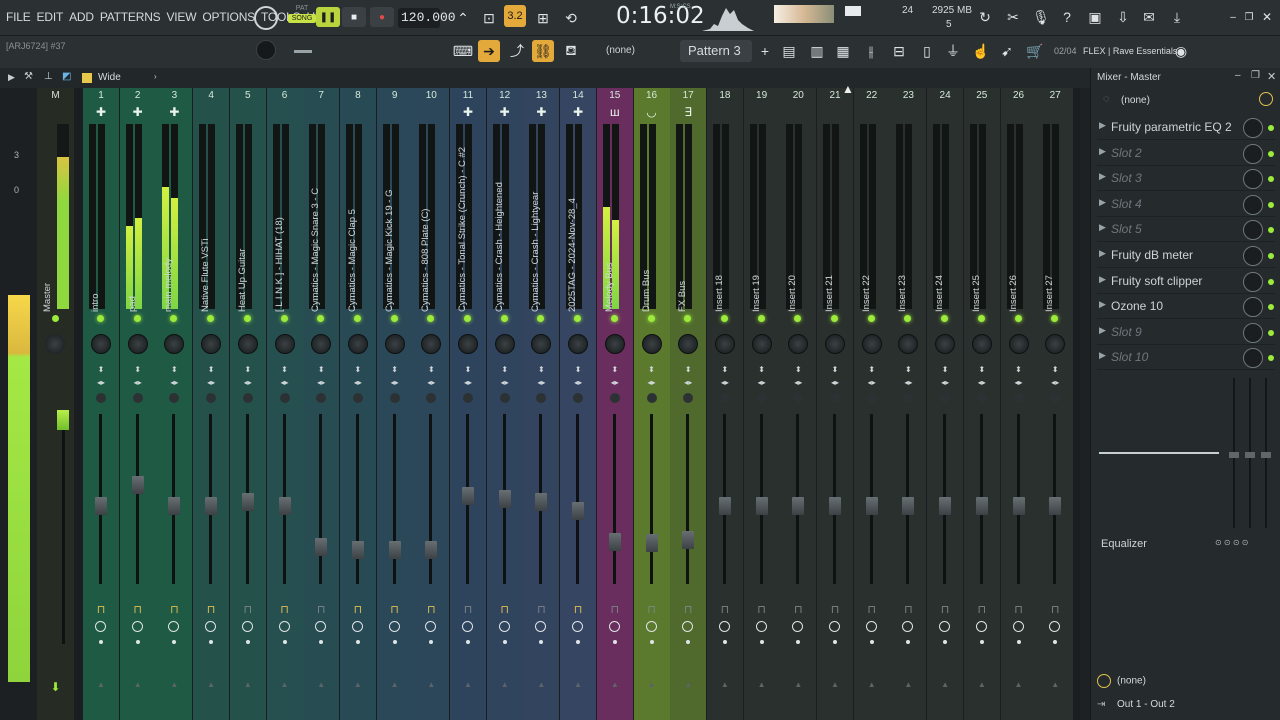 This screenshot has height=720, width=1280. Describe the element at coordinates (266, 18) in the screenshot. I see `master-volume-knob` at that location.